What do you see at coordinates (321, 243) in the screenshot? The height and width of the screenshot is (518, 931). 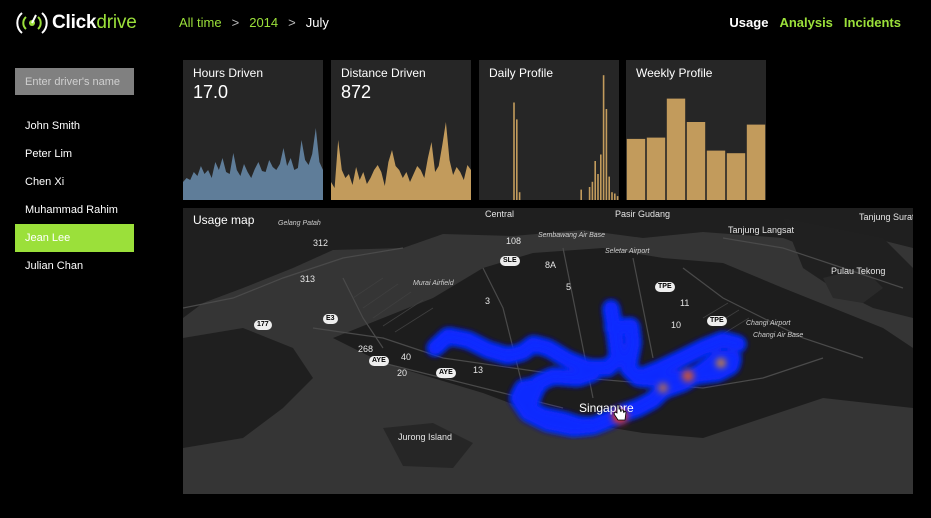 I see `map-road-number: 312` at bounding box center [321, 243].